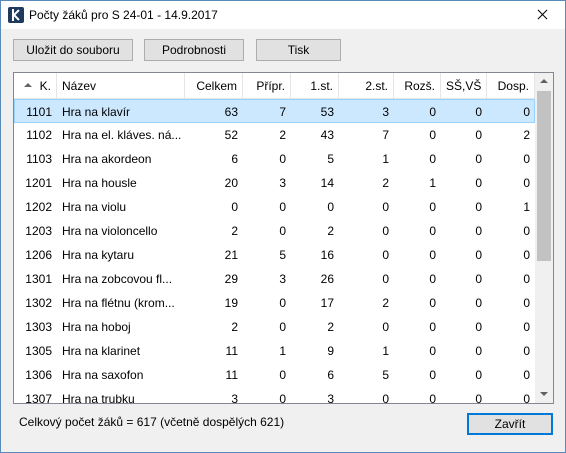 The height and width of the screenshot is (453, 566). I want to click on k-logo-icon, so click(16, 15).